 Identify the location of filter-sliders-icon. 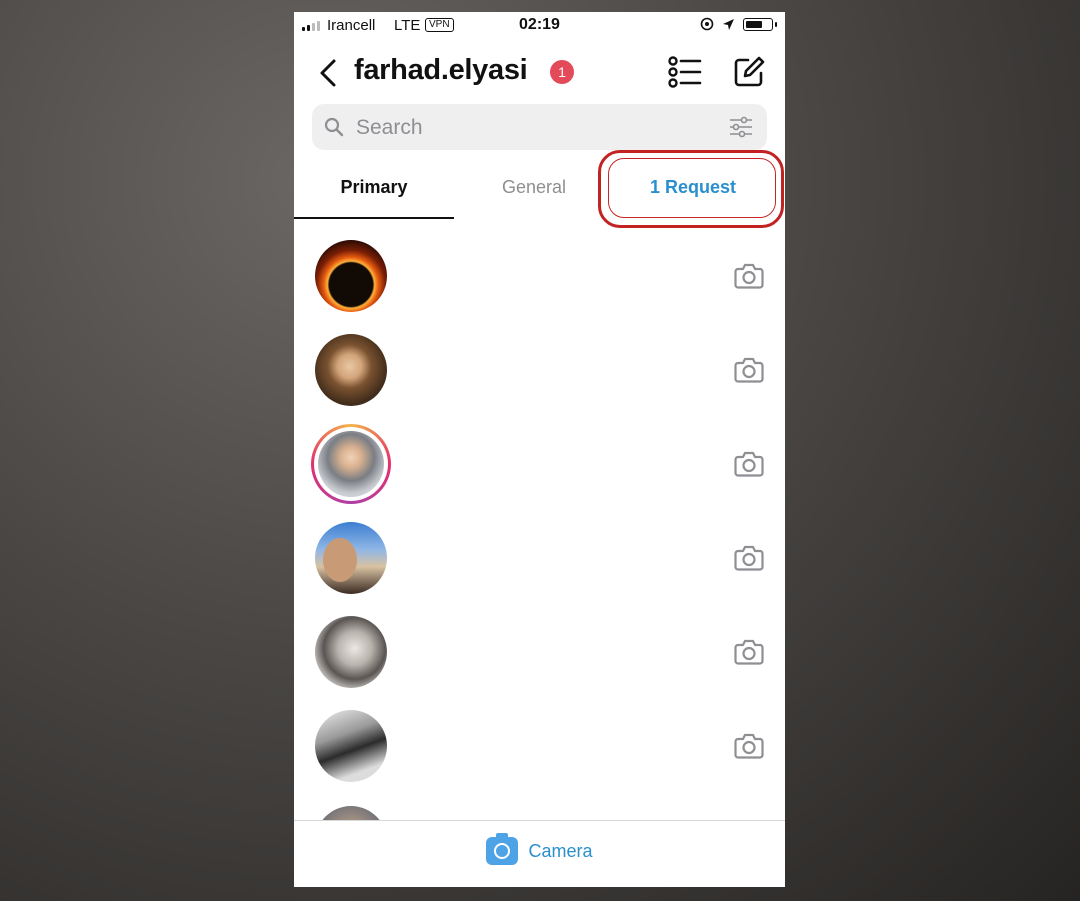
(741, 127).